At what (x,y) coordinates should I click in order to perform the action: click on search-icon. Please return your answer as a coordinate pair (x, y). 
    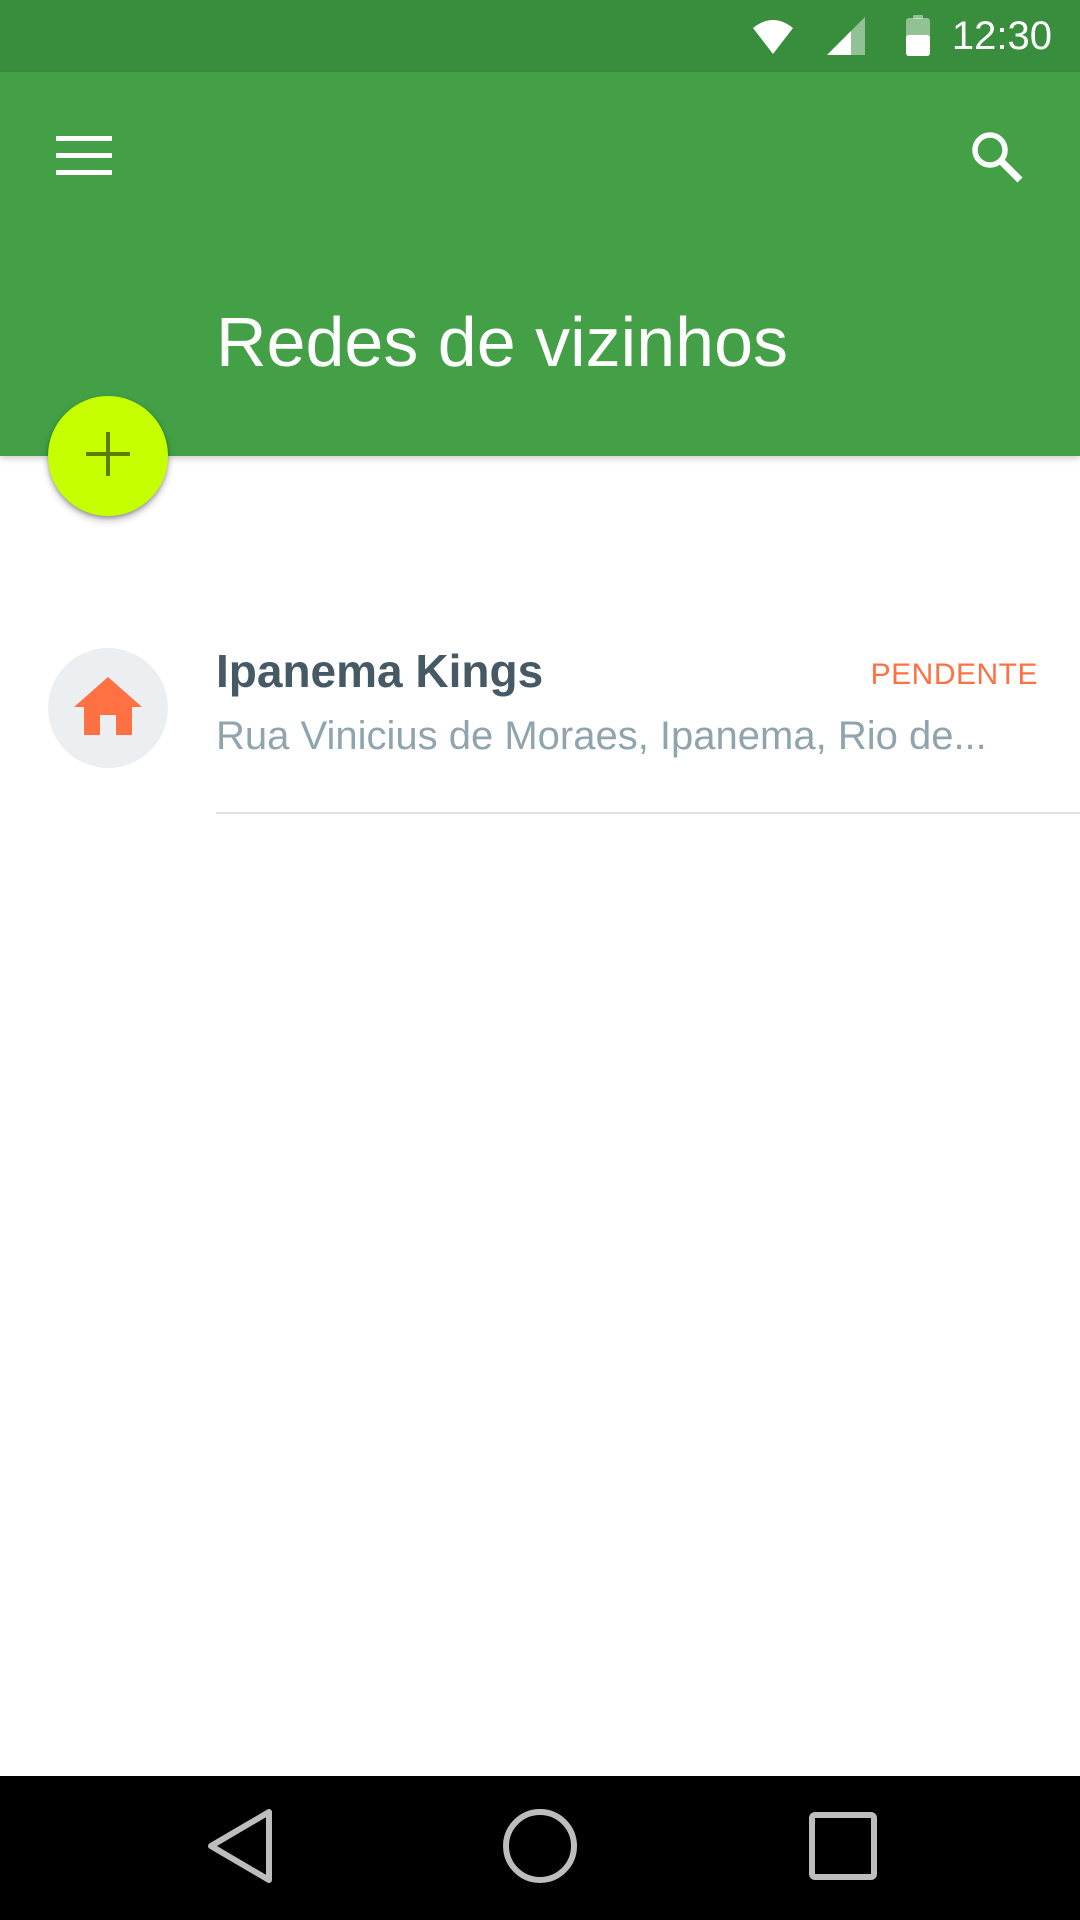
    Looking at the image, I should click on (996, 158).